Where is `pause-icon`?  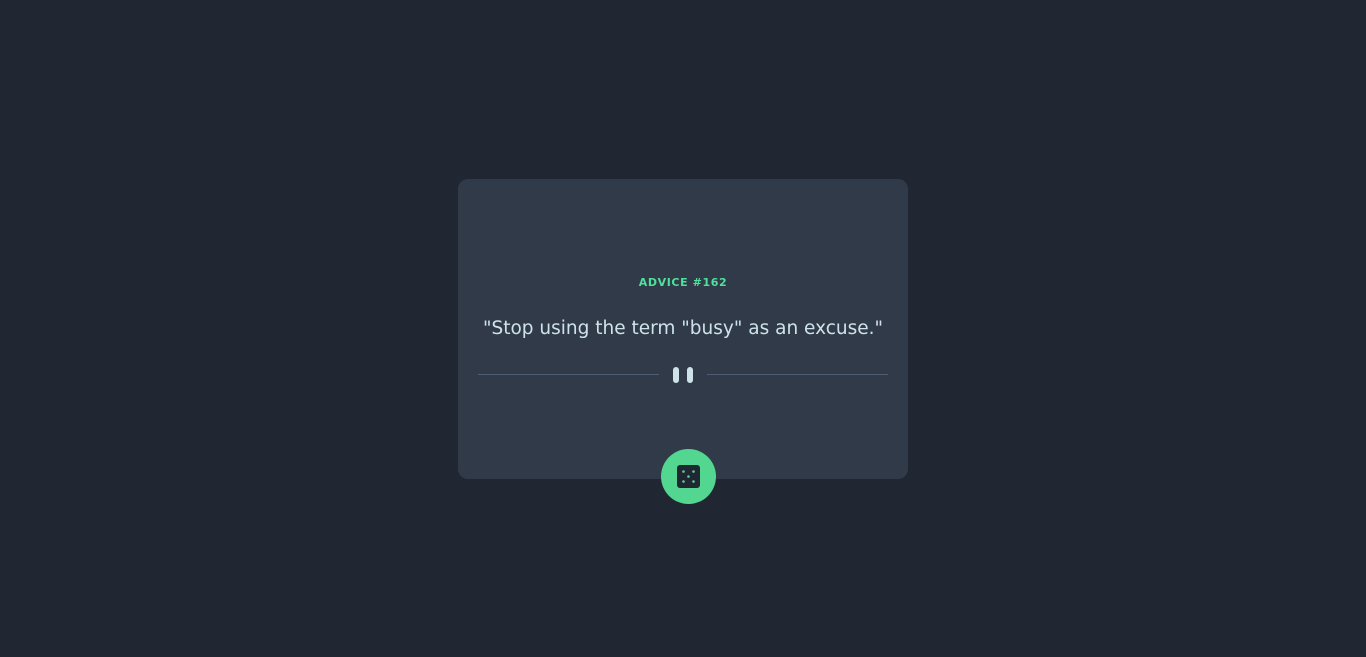
pause-icon is located at coordinates (683, 375).